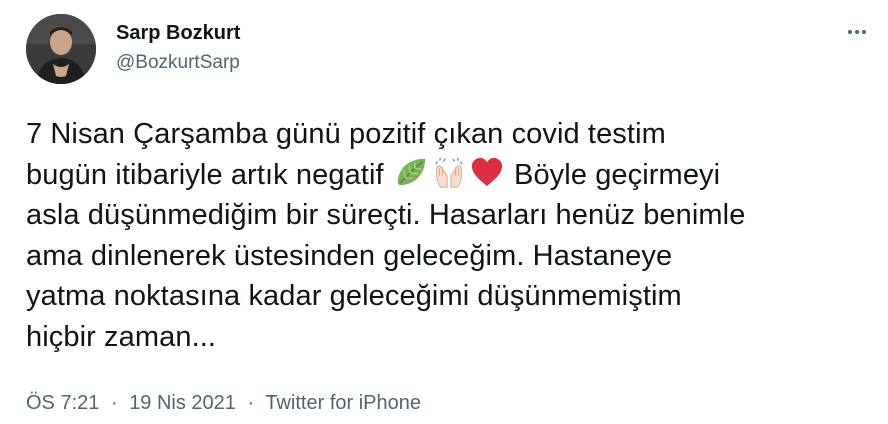 The height and width of the screenshot is (424, 888). I want to click on tweet-source: Twitter for iPhone, so click(343, 403).